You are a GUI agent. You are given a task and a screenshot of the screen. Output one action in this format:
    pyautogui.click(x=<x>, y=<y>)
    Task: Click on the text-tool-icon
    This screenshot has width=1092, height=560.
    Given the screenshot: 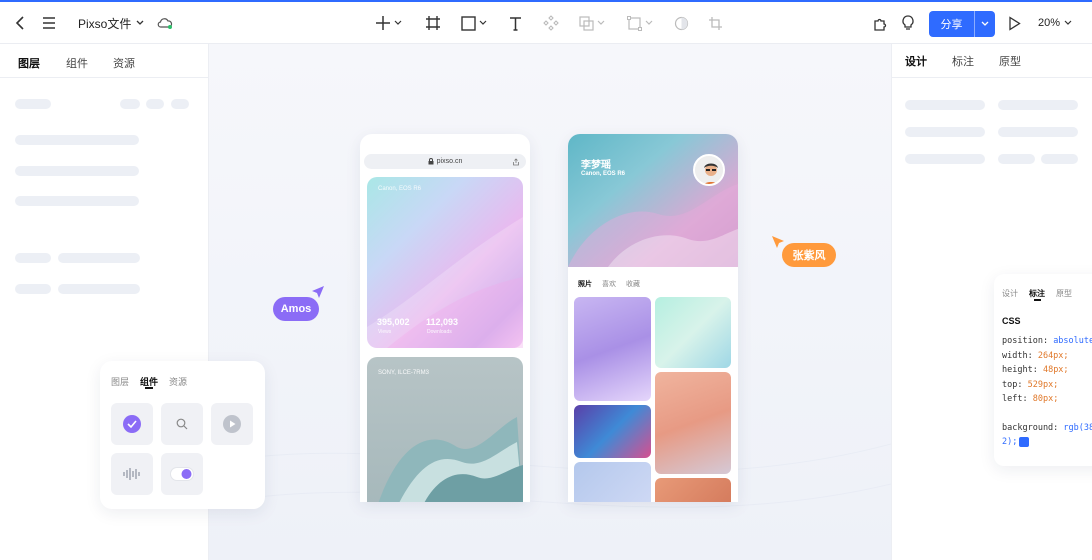 What is the action you would take?
    pyautogui.click(x=515, y=23)
    